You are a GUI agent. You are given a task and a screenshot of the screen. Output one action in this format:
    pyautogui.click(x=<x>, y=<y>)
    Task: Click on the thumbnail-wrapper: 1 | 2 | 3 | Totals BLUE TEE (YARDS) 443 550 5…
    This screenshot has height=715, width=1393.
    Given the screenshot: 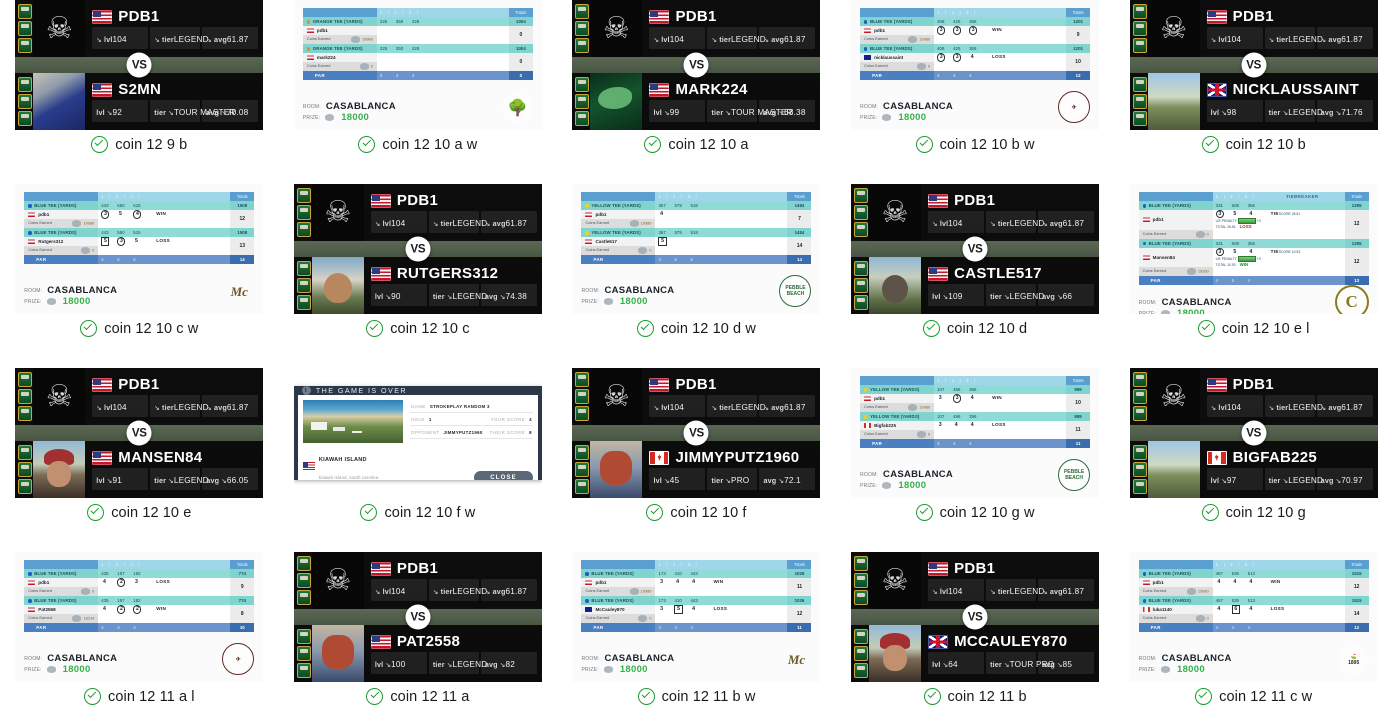 What is the action you would take?
    pyautogui.click(x=139, y=249)
    